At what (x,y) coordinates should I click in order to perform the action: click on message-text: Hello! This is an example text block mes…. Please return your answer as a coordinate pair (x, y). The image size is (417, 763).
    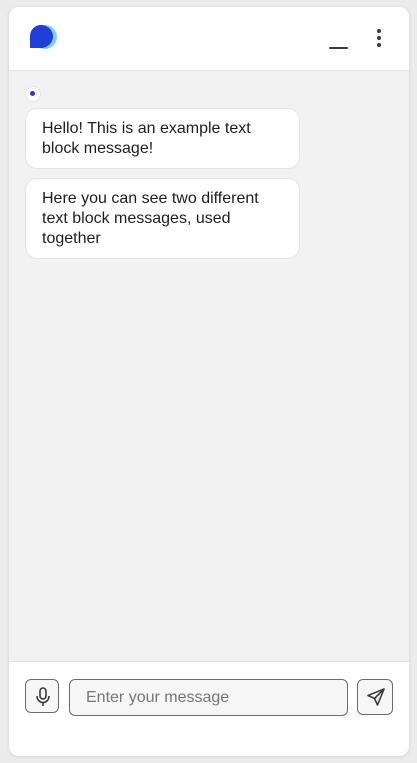
    Looking at the image, I should click on (146, 138).